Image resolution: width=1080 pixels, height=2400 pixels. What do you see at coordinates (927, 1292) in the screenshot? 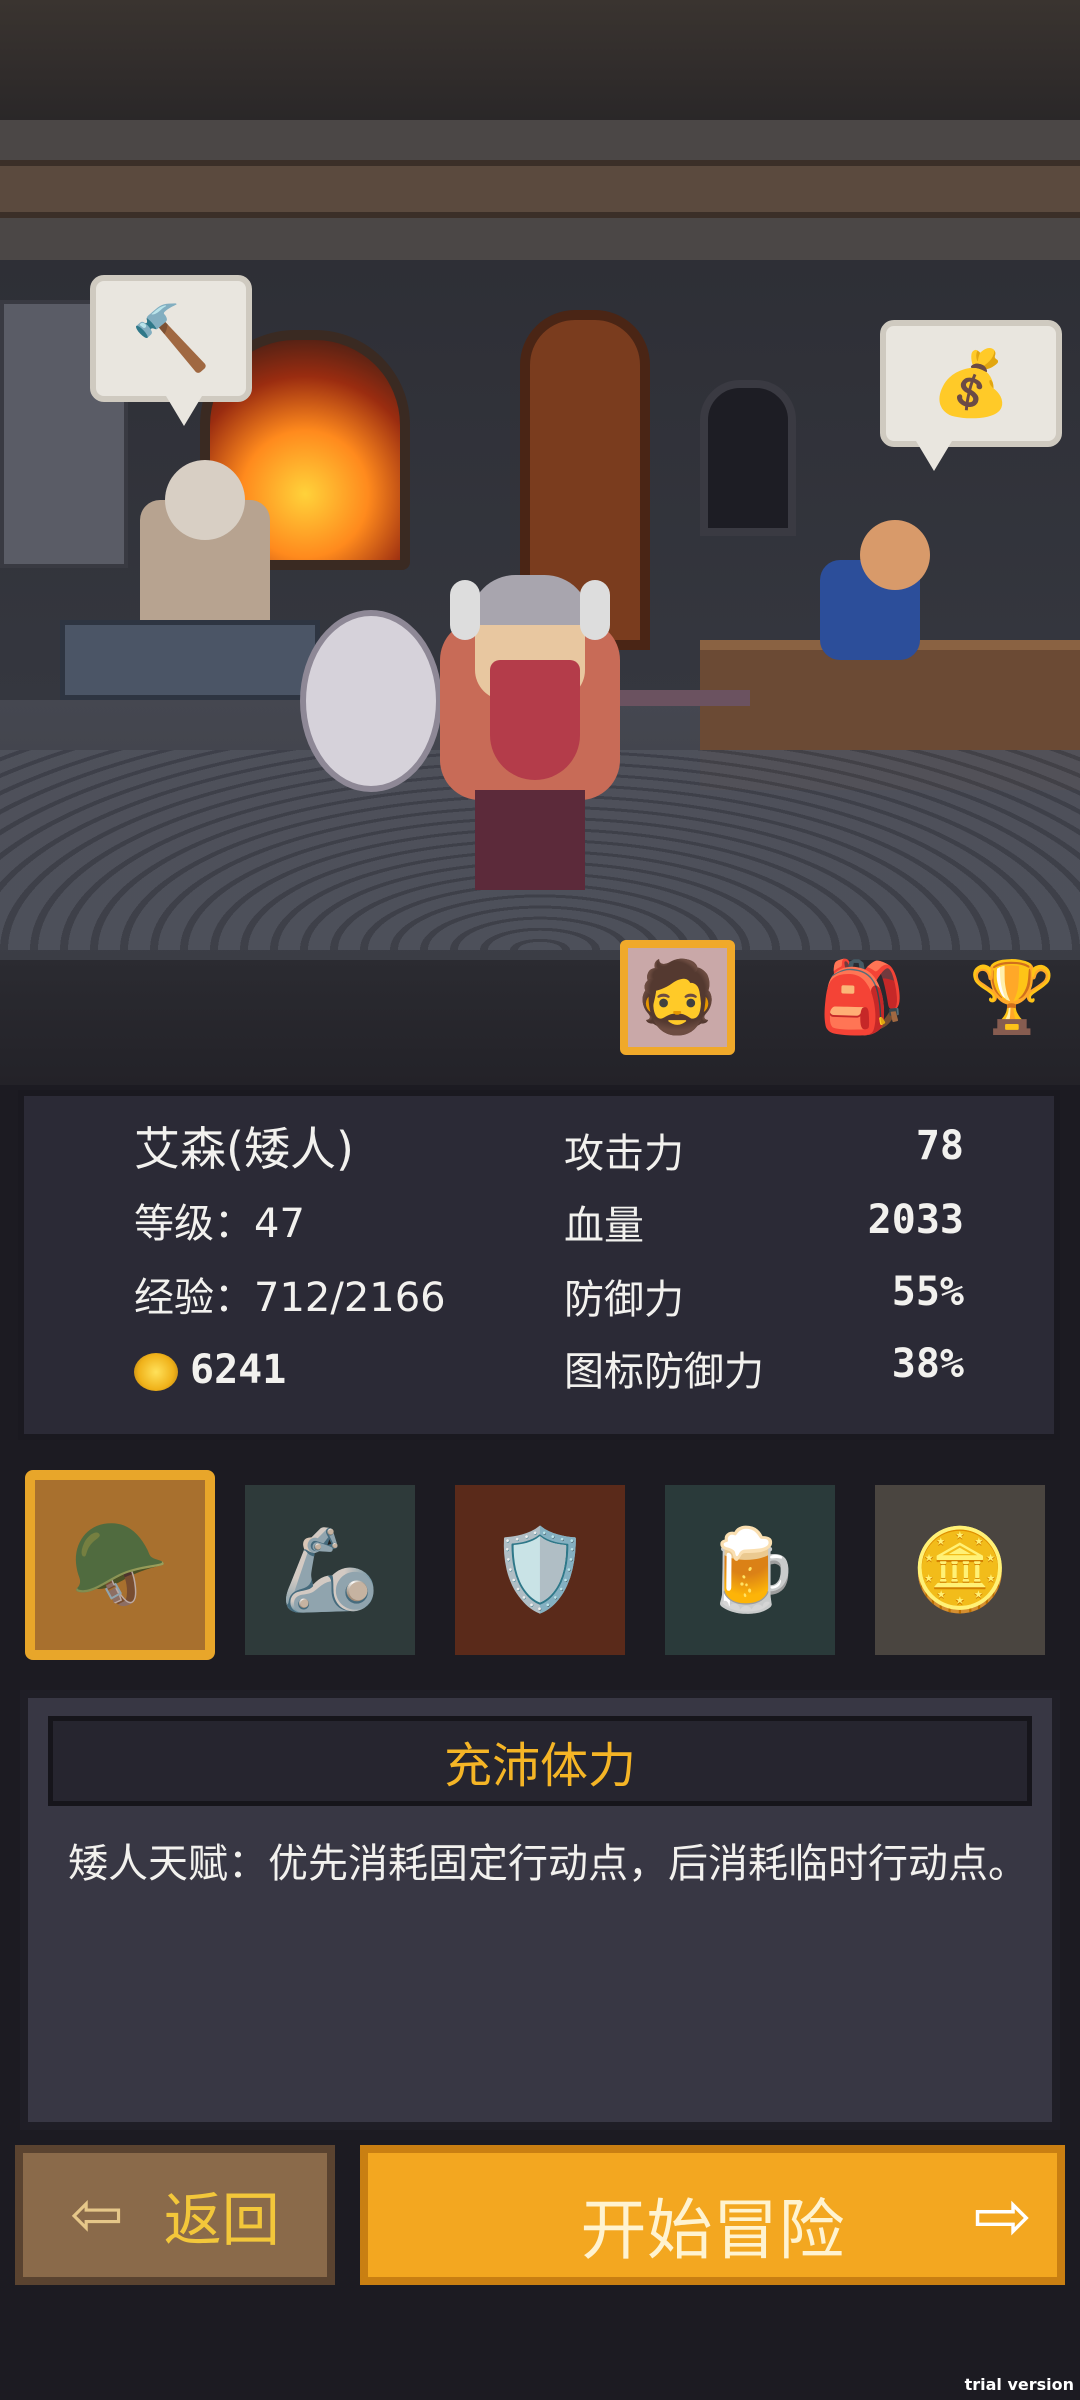
I see `stat-value: 55%` at bounding box center [927, 1292].